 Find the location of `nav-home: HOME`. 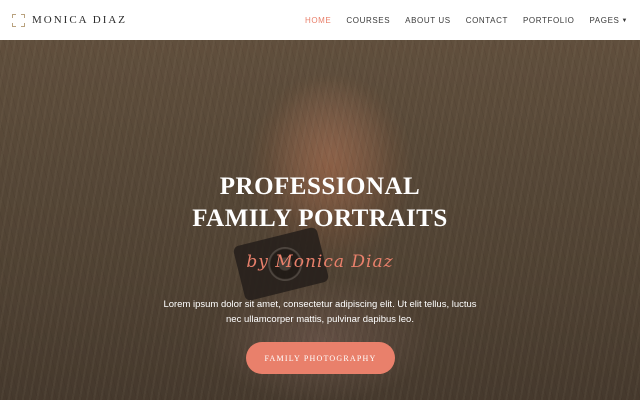

nav-home: HOME is located at coordinates (318, 20).